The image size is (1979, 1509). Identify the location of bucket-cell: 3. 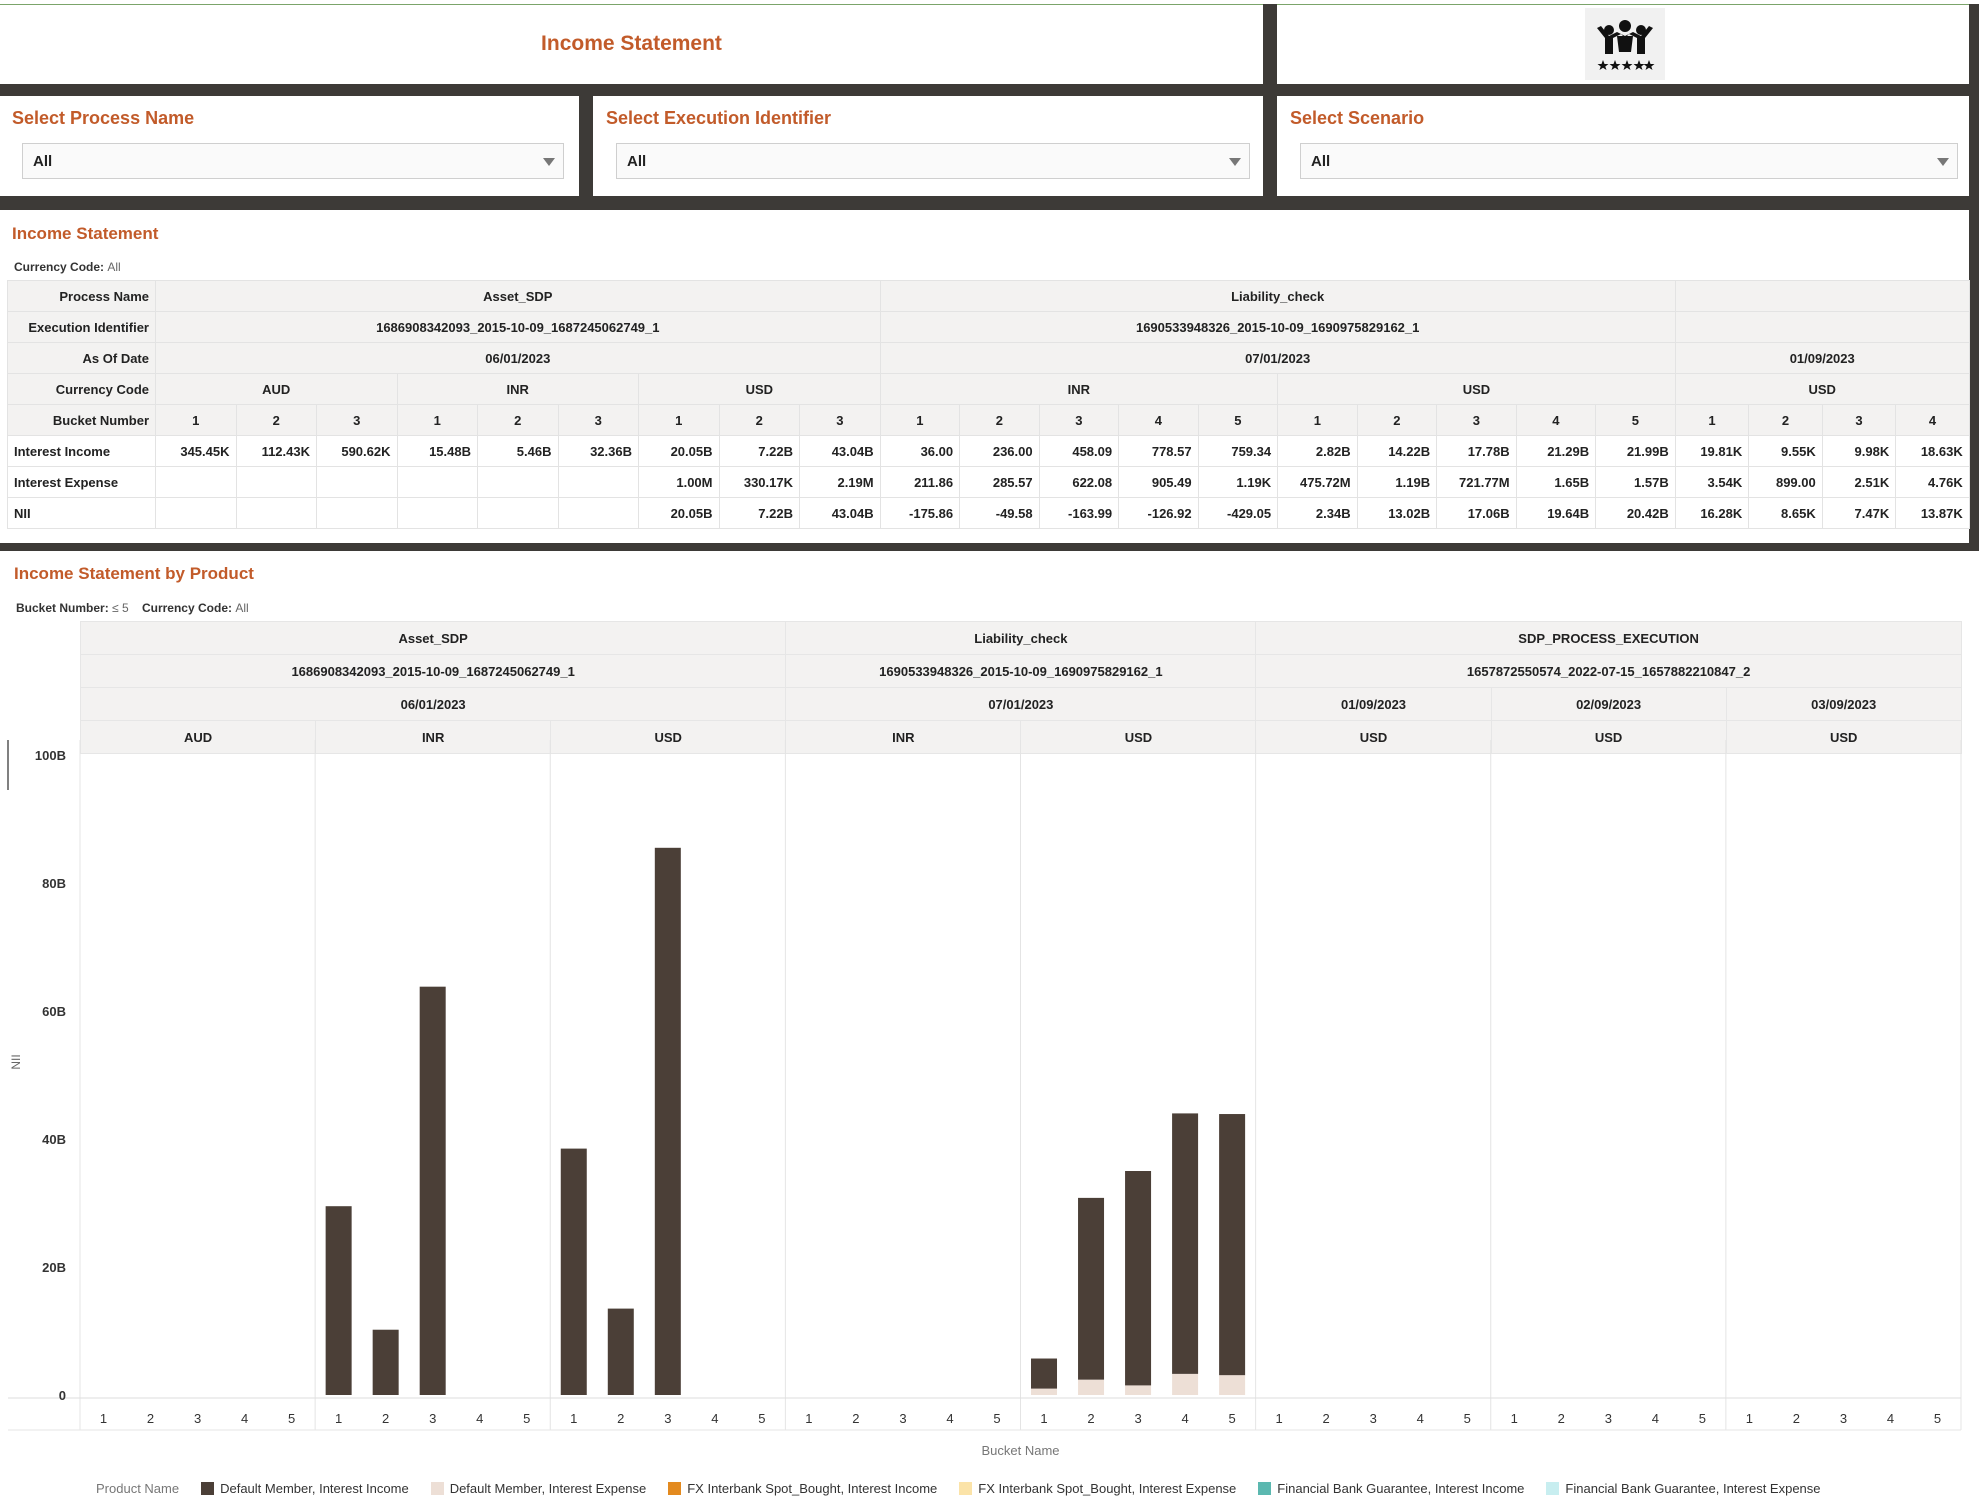
(357, 420).